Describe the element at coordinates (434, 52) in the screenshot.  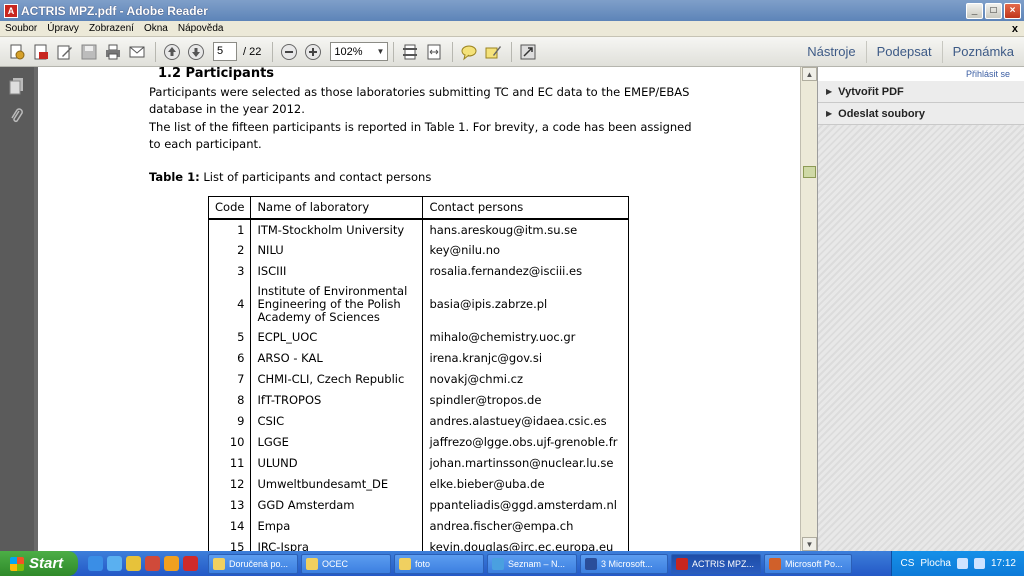
I see `fit-width-button` at that location.